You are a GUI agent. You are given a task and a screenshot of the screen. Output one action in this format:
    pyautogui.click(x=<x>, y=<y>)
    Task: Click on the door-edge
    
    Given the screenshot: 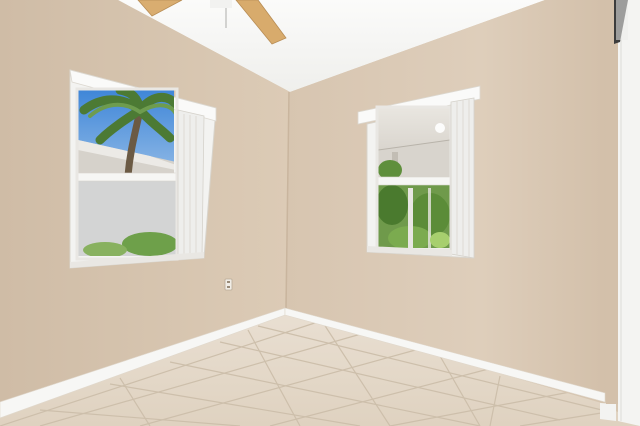 What is the action you would take?
    pyautogui.click(x=623, y=213)
    